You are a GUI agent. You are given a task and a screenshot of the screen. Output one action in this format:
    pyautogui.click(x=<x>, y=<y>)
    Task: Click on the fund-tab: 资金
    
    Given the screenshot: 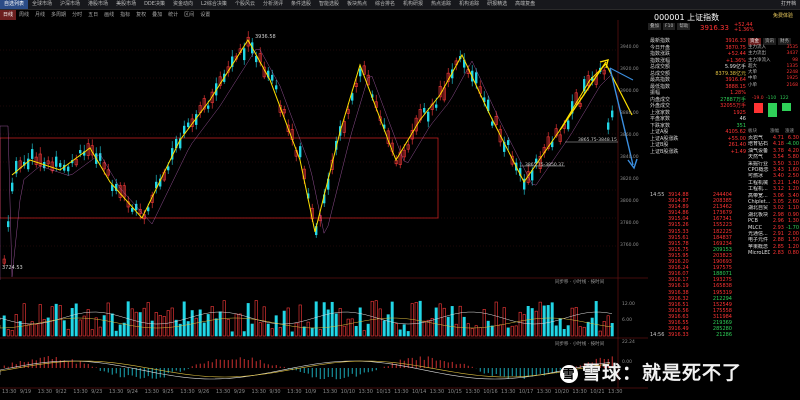 What is the action you would take?
    pyautogui.click(x=754, y=41)
    